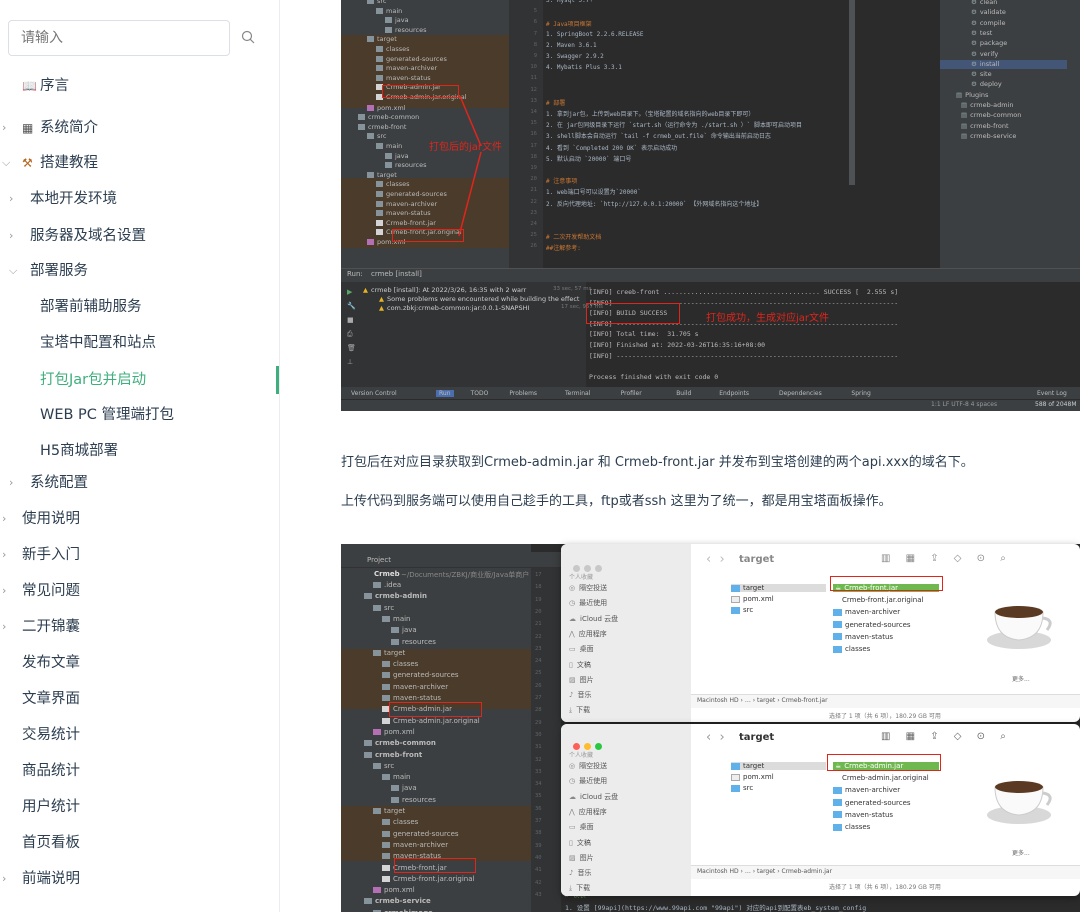 This screenshot has height=912, width=1080. Describe the element at coordinates (350, 320) in the screenshot. I see `stop-icon: ■` at that location.